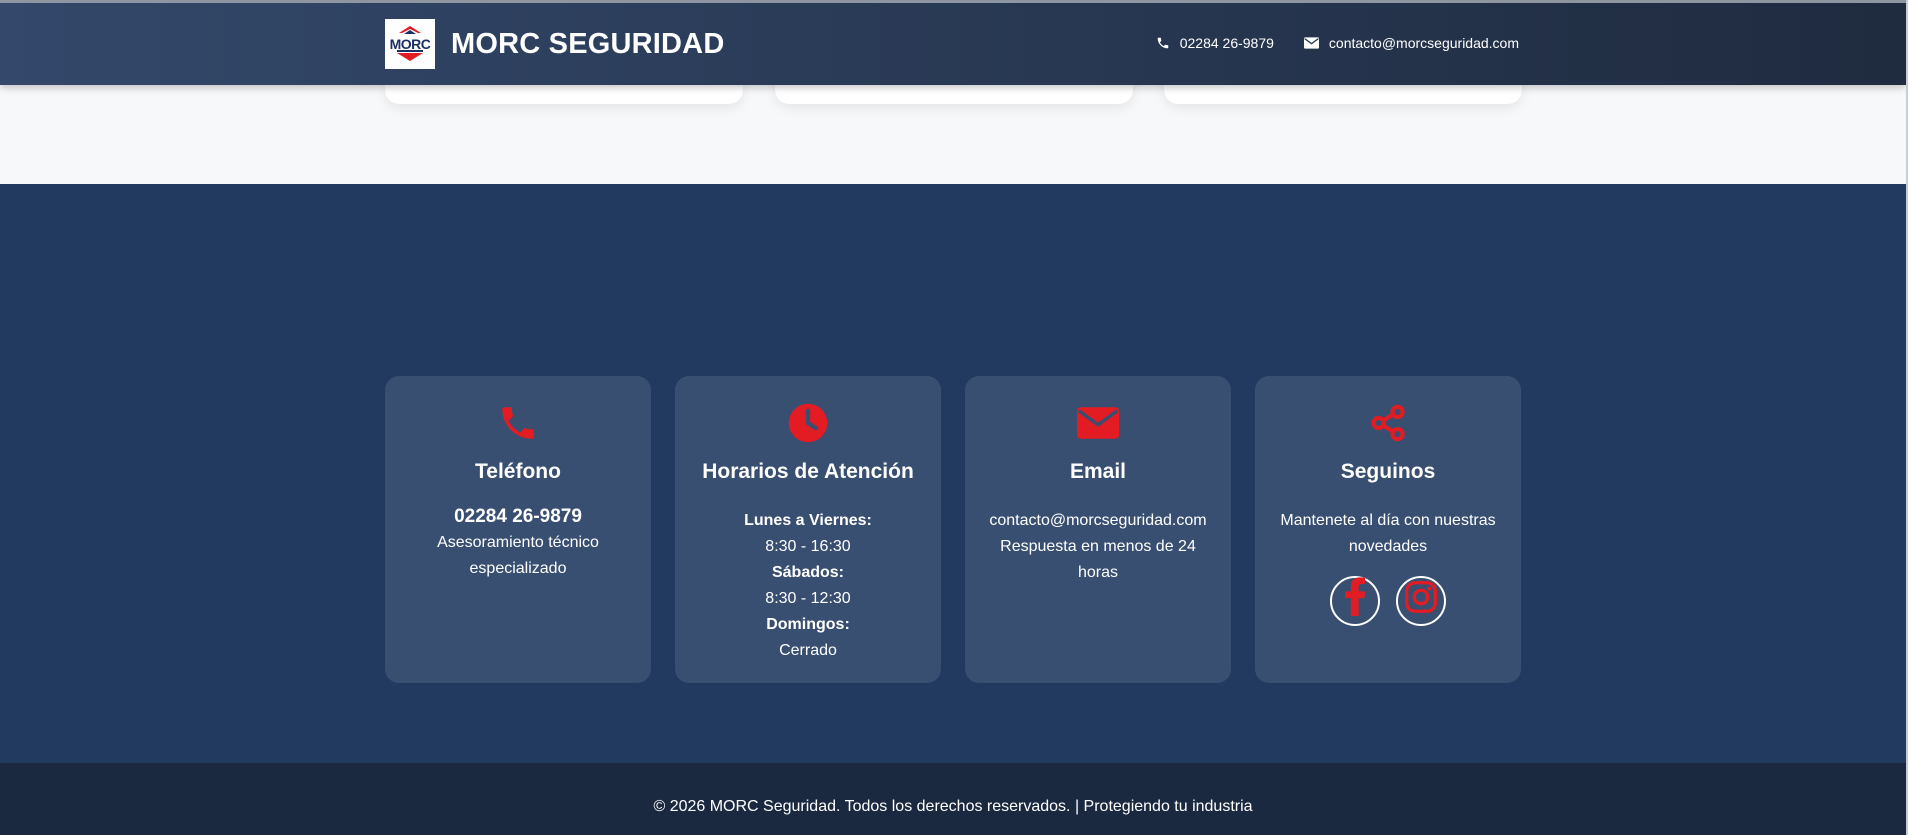  I want to click on header-phone-link: 02284 26-9879, so click(1215, 43).